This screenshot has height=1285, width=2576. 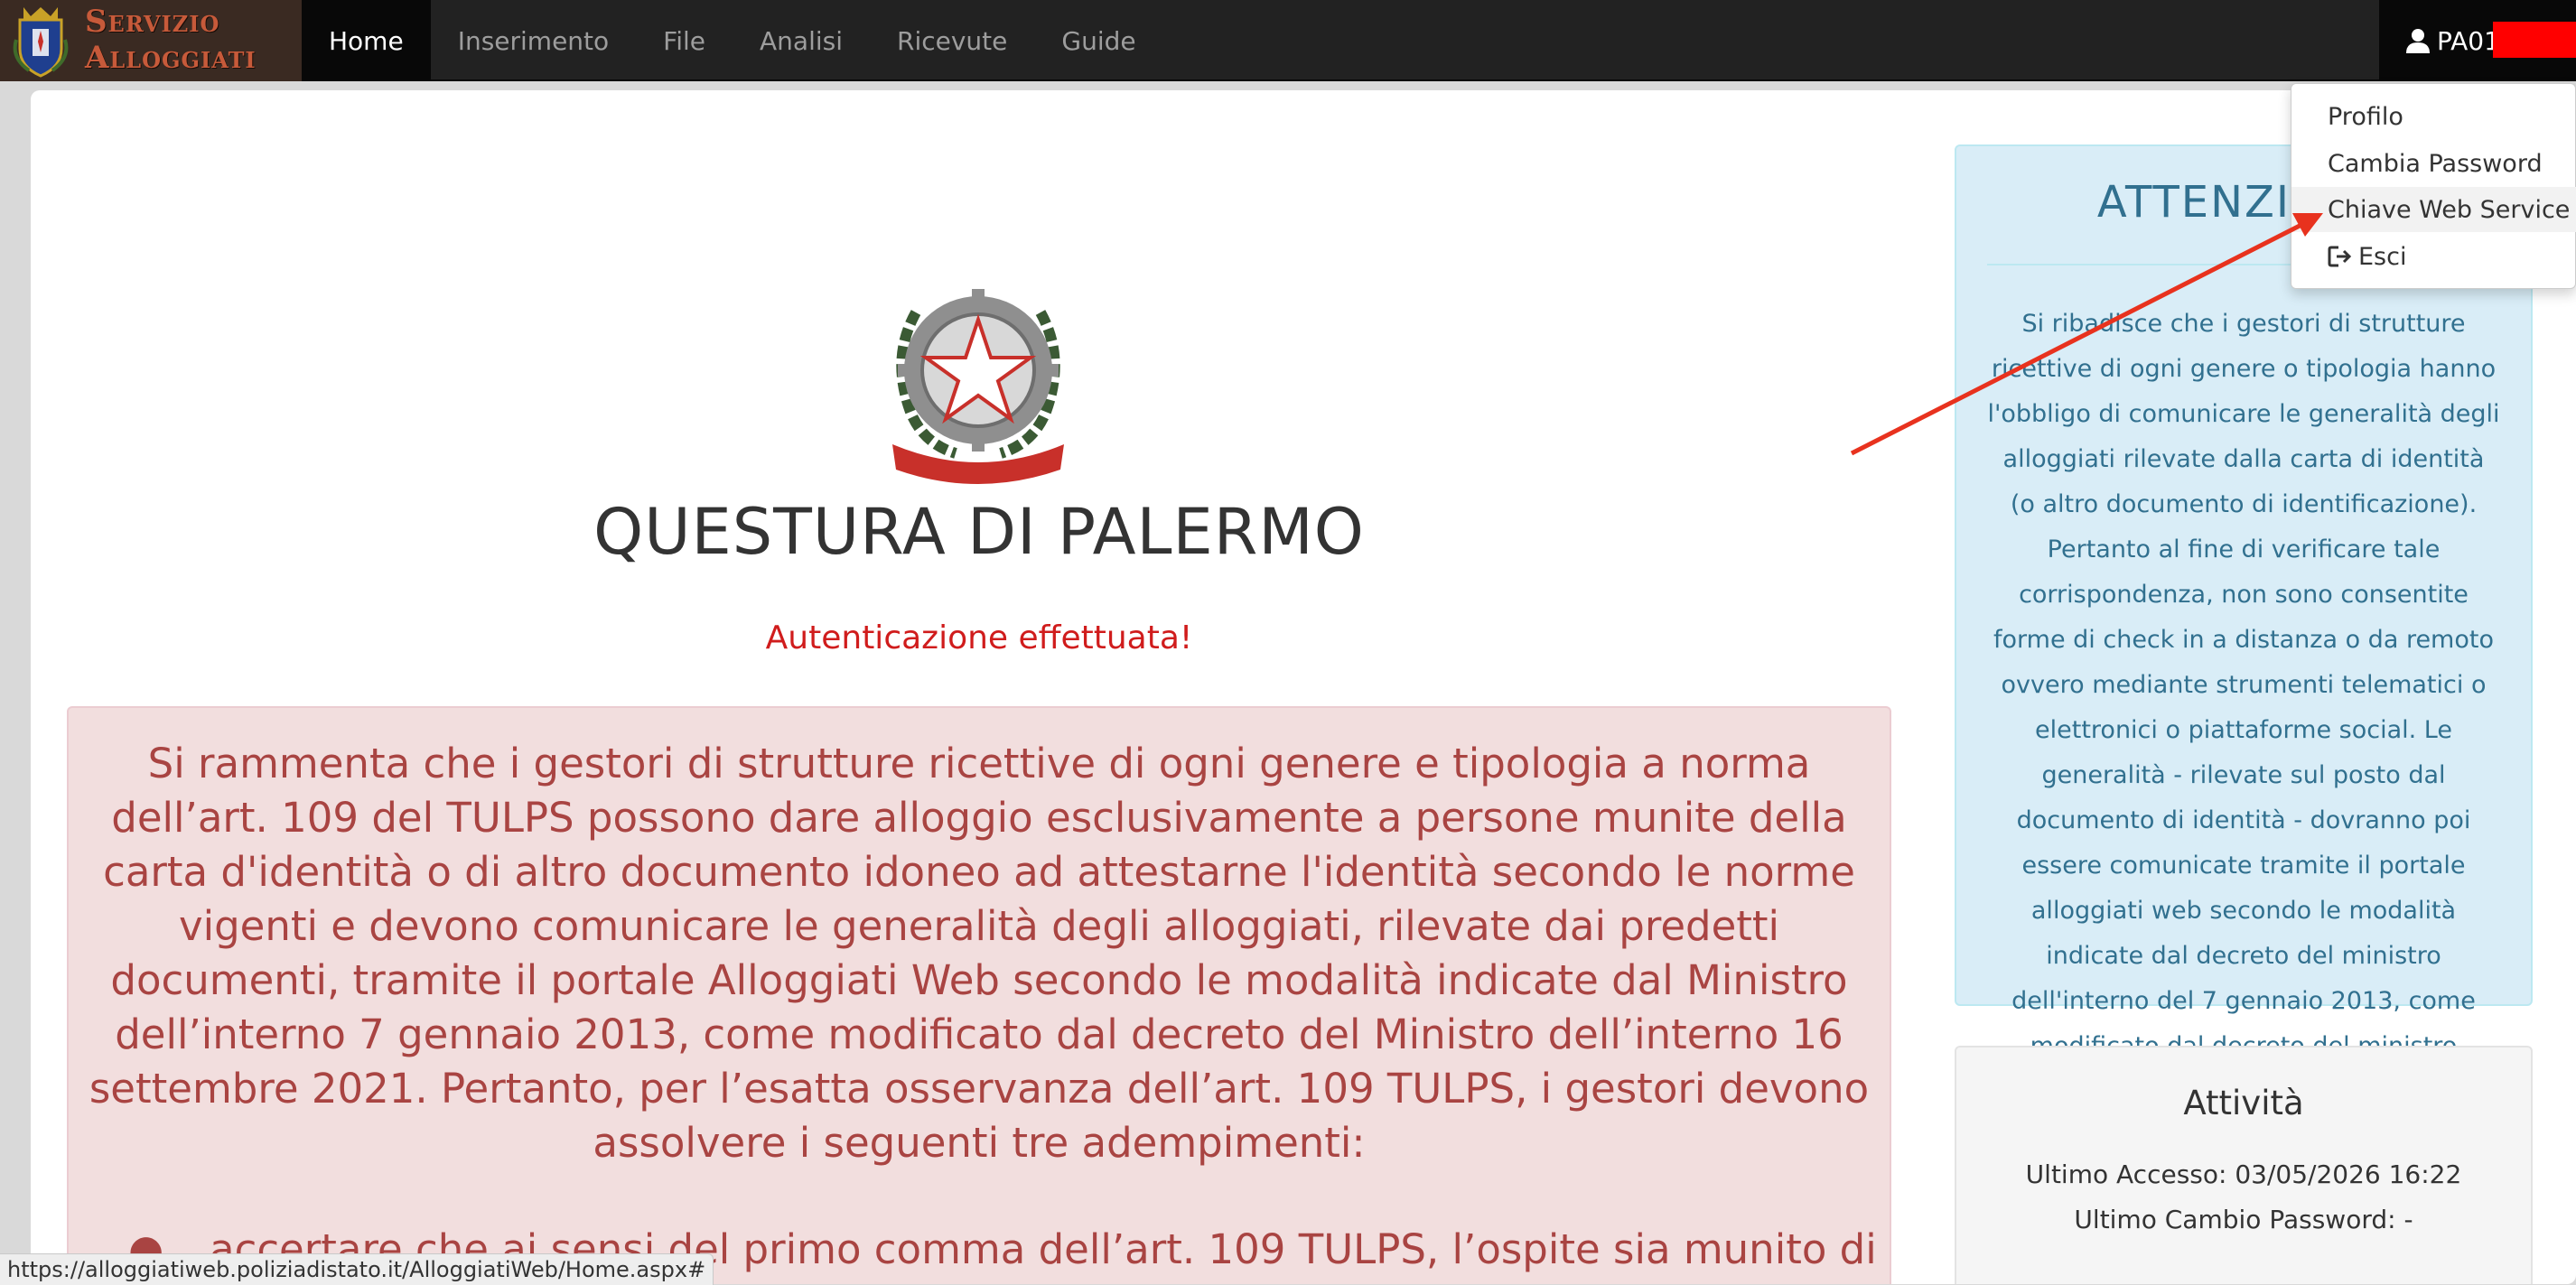 I want to click on user-name: PA01, so click(x=2468, y=40).